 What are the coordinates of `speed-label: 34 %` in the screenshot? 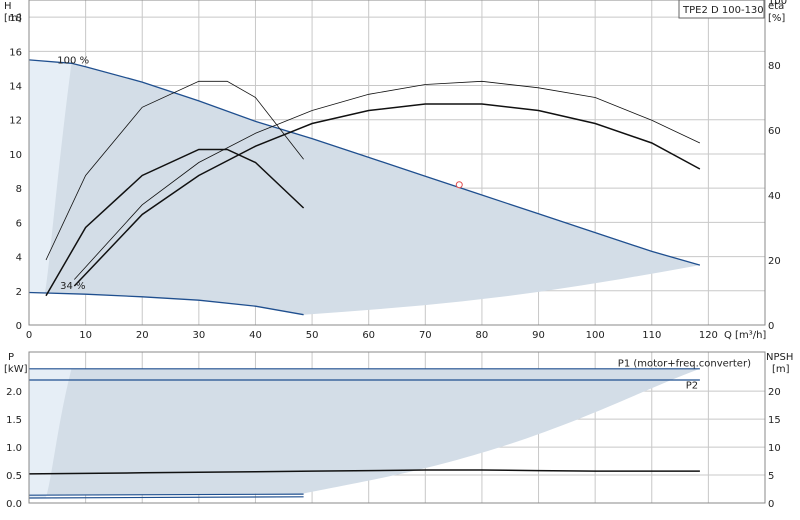 It's located at (72, 286).